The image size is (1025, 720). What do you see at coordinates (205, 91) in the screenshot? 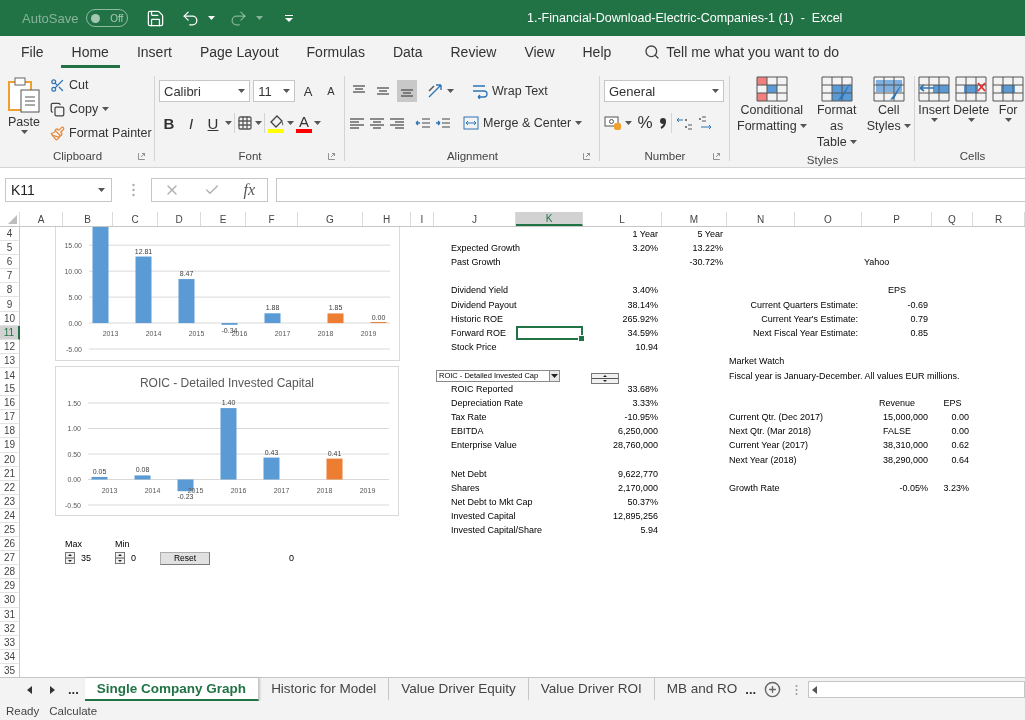
I see `font-name-field: Calibri` at bounding box center [205, 91].